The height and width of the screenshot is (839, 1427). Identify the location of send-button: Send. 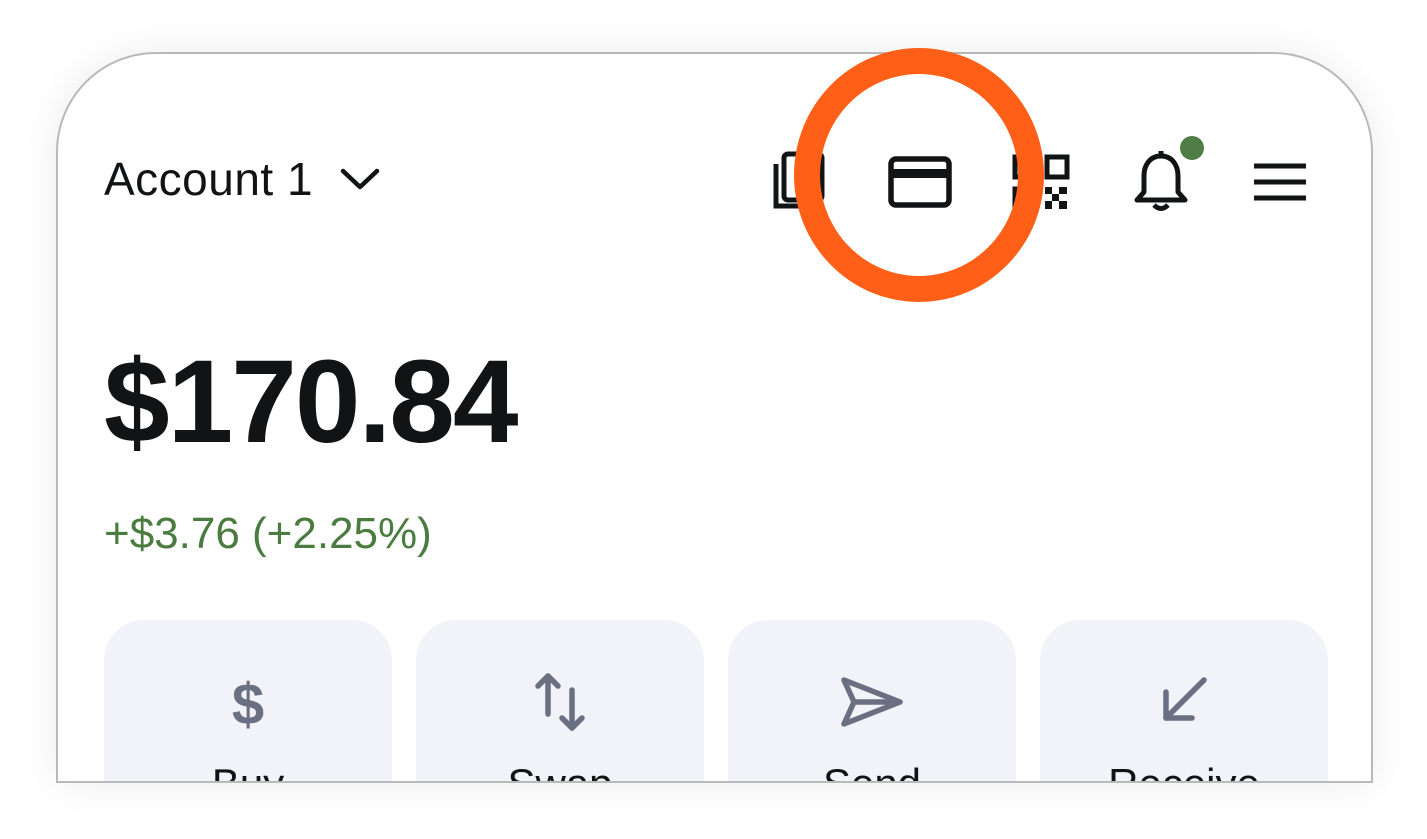
(872, 700).